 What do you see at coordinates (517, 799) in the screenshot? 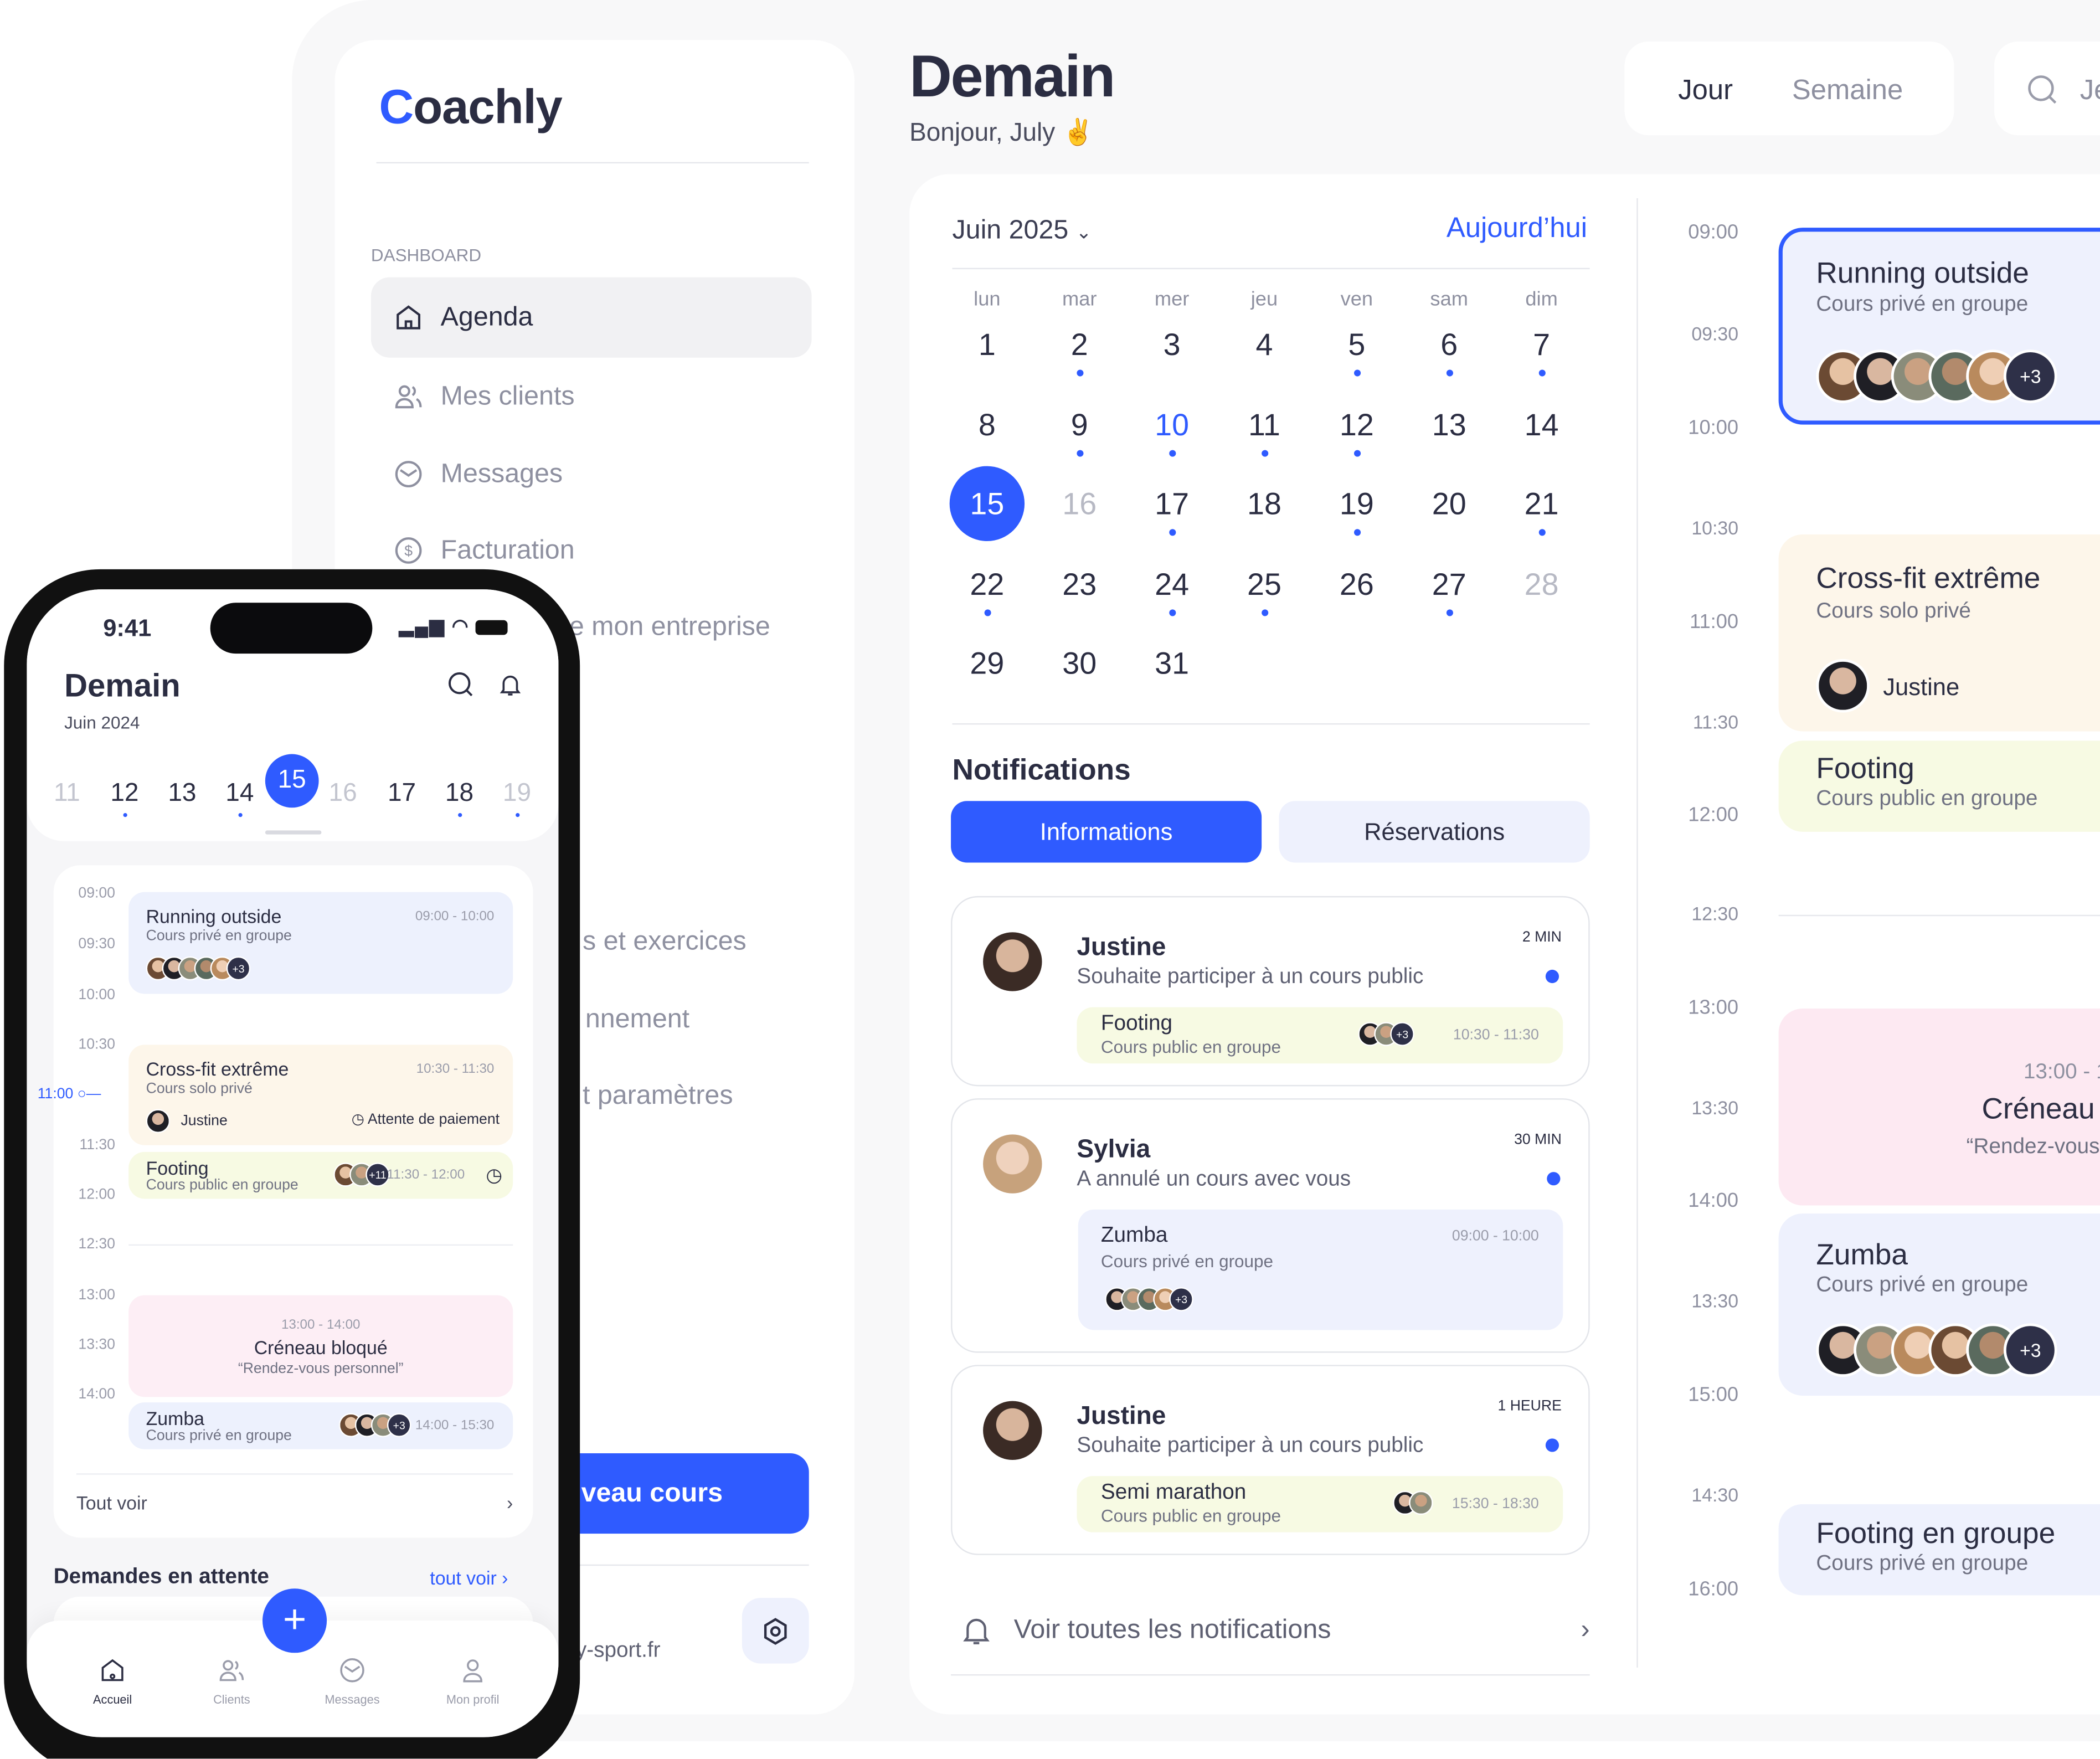
I see `phone-day: 19` at bounding box center [517, 799].